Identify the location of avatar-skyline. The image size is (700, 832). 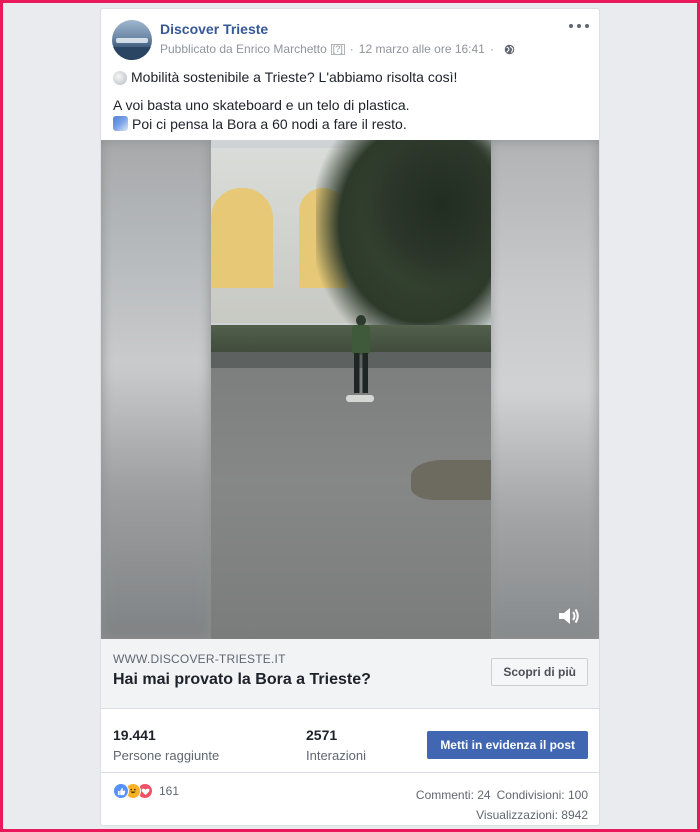
(132, 40).